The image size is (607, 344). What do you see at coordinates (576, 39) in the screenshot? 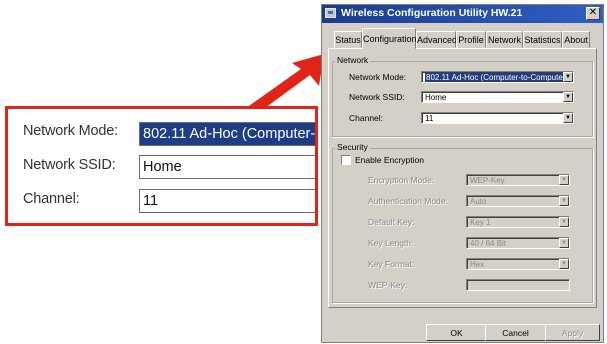
I see `tab-about: About` at bounding box center [576, 39].